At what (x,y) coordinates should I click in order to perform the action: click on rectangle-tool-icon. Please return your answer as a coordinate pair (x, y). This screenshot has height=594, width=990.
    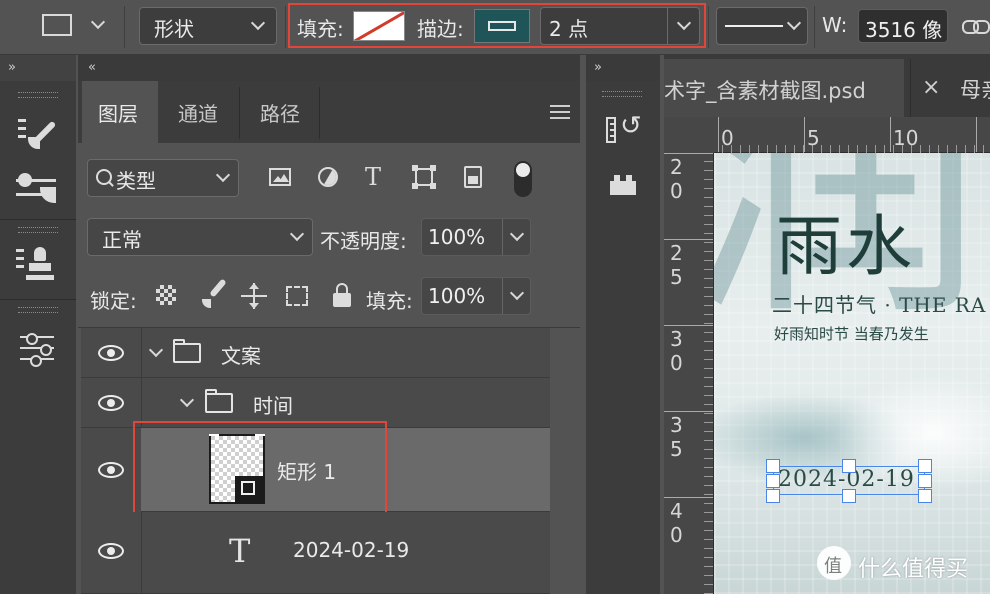
    Looking at the image, I should click on (57, 25).